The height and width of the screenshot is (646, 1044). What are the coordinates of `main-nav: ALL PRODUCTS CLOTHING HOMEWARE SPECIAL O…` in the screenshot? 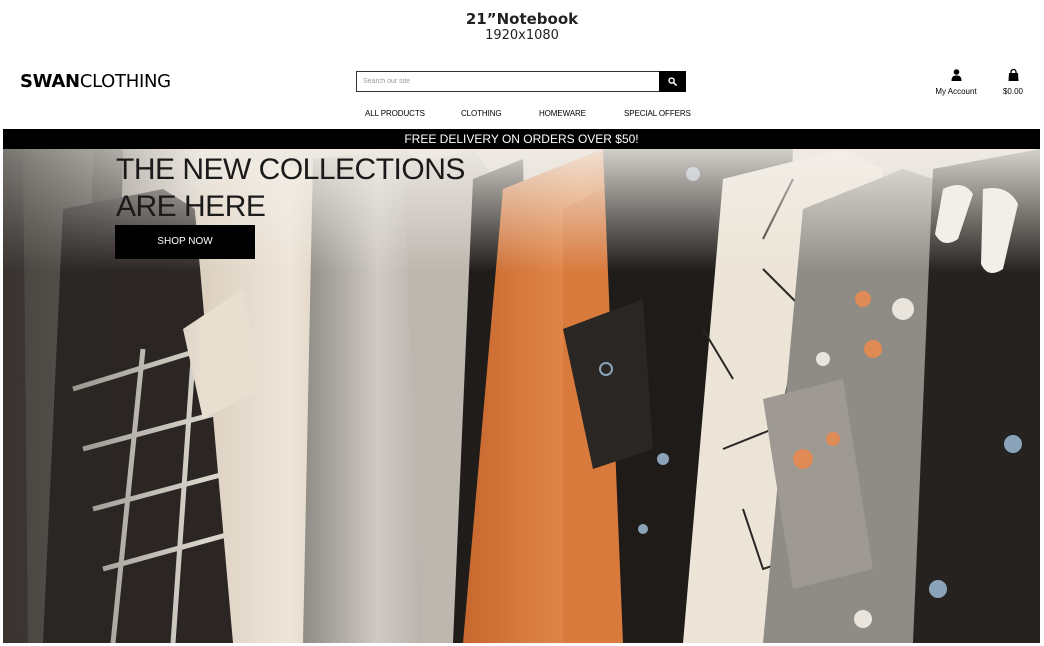 It's located at (522, 115).